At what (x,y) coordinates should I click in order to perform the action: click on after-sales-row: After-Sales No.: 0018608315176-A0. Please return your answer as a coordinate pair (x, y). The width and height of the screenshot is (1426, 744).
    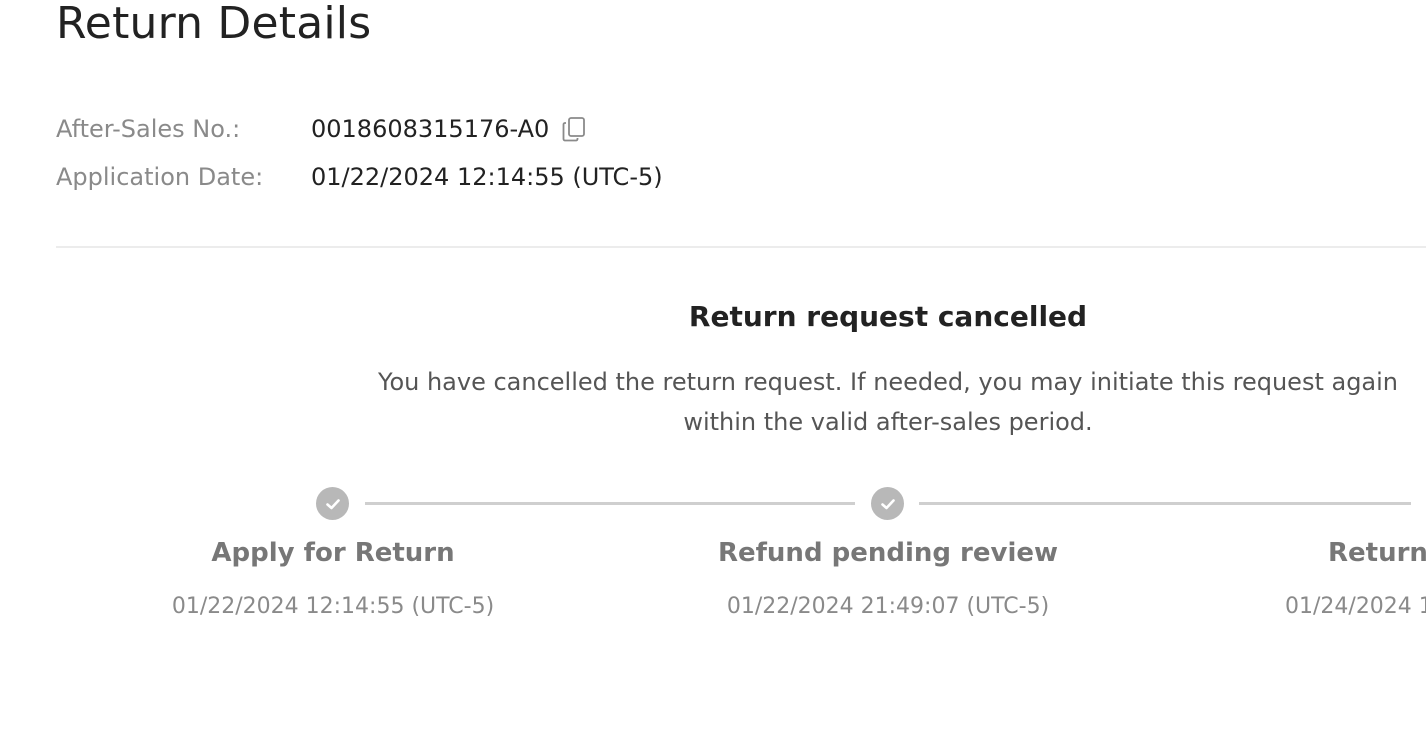
    Looking at the image, I should click on (322, 129).